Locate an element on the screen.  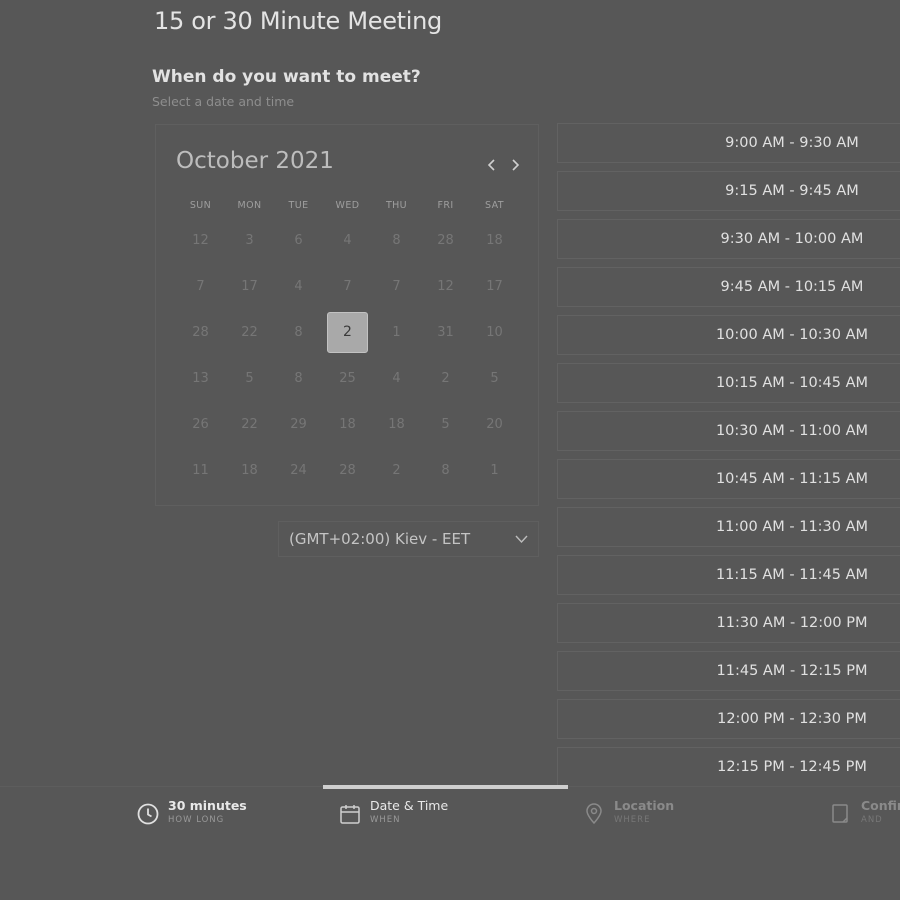
time-slot-button: 11:45 AM - 12:15 PM is located at coordinates (728, 671).